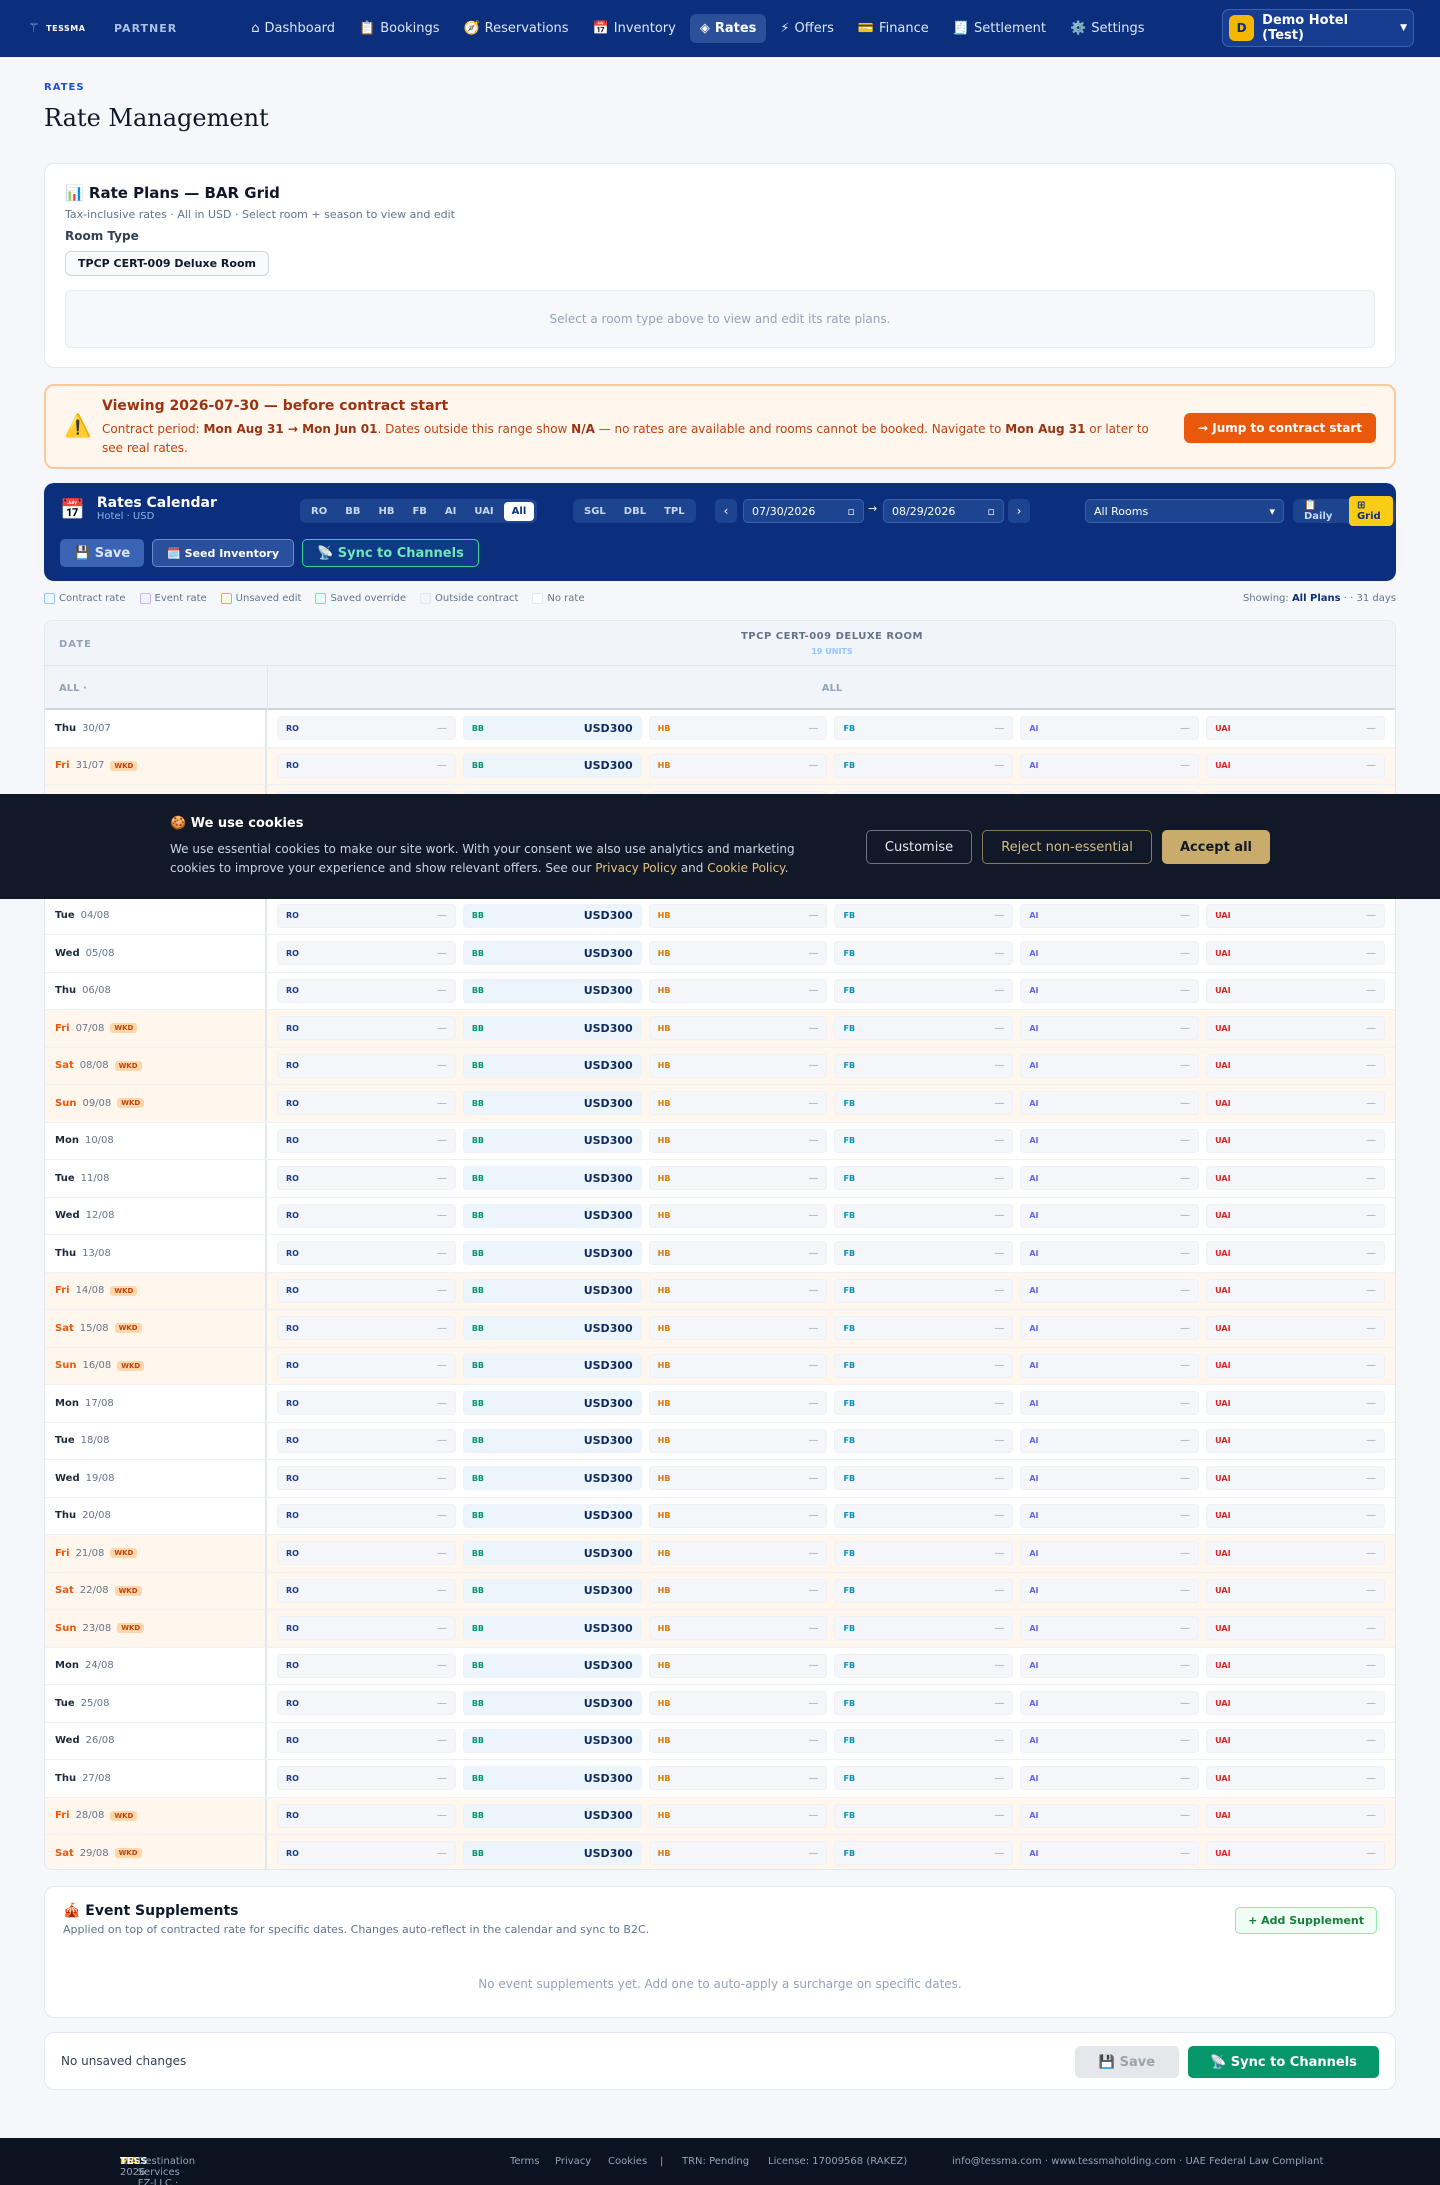 This screenshot has height=2185, width=1440. Describe the element at coordinates (1127, 2062) in the screenshot. I see `save-button: 💾 Save` at that location.